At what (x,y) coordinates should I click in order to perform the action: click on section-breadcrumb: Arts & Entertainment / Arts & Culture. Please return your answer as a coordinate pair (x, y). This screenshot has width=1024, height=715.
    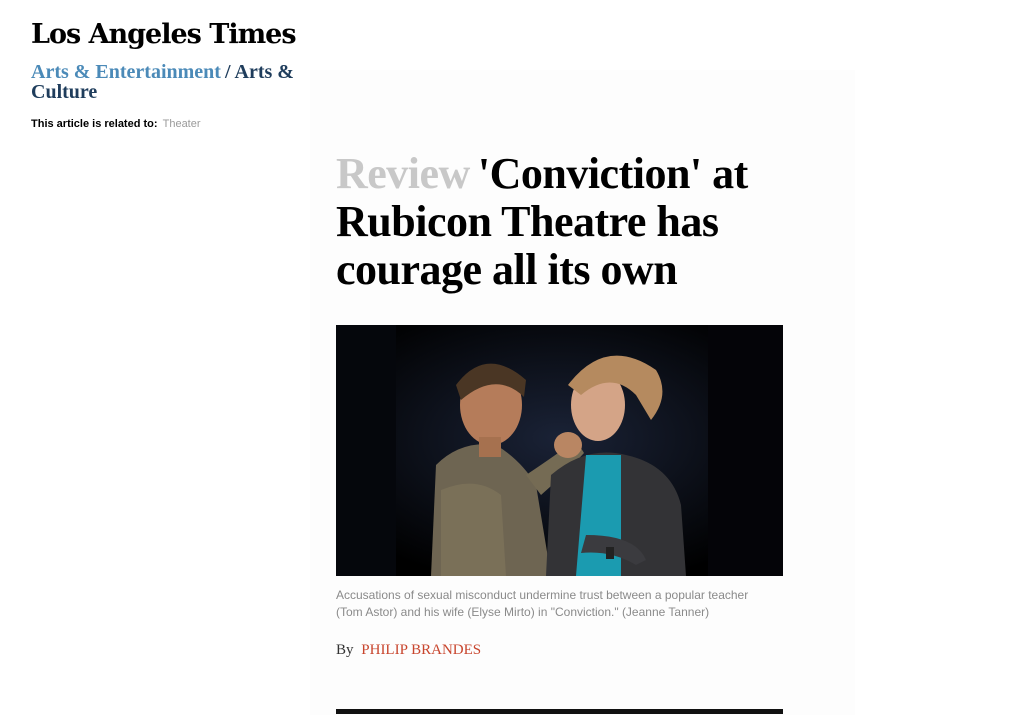
    Looking at the image, I should click on (191, 82).